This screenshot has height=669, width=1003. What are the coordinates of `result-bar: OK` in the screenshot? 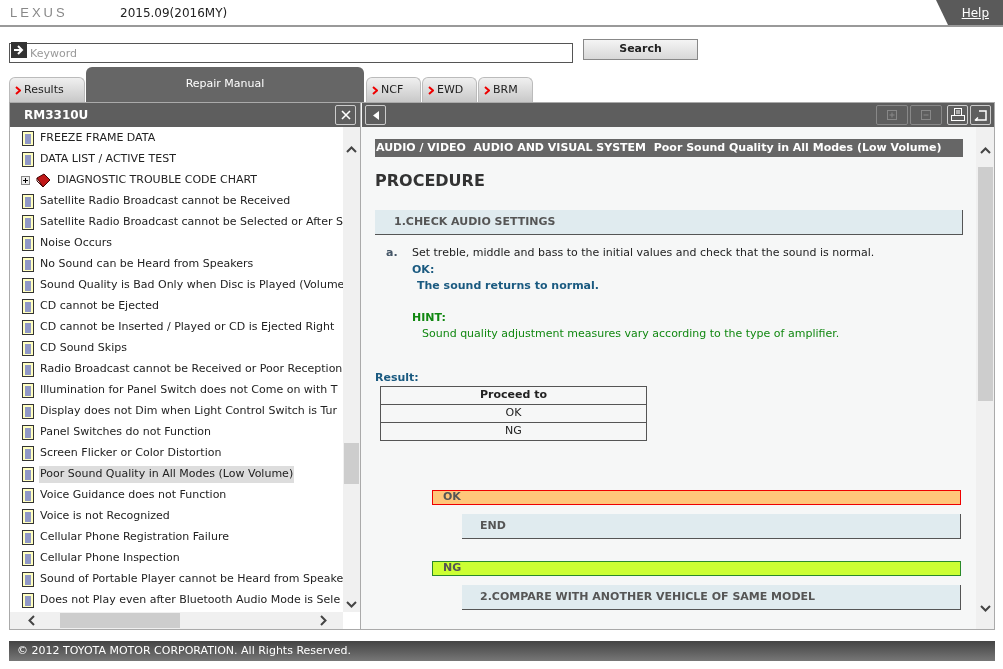 It's located at (696, 497).